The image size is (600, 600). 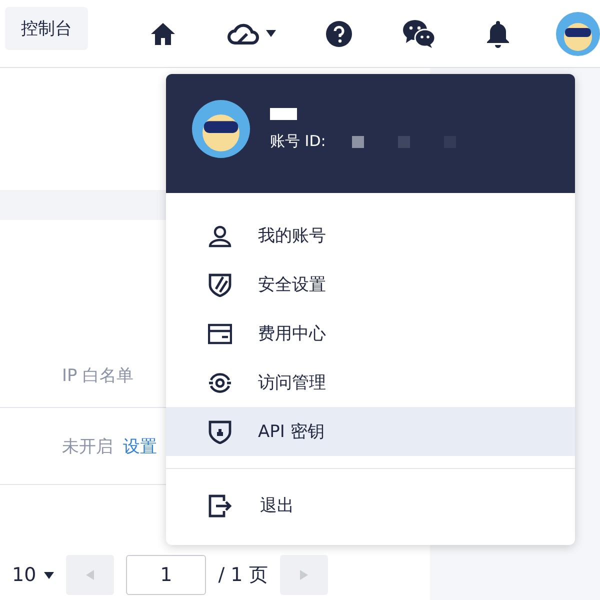 I want to click on page-total: / 1 页, so click(x=243, y=575).